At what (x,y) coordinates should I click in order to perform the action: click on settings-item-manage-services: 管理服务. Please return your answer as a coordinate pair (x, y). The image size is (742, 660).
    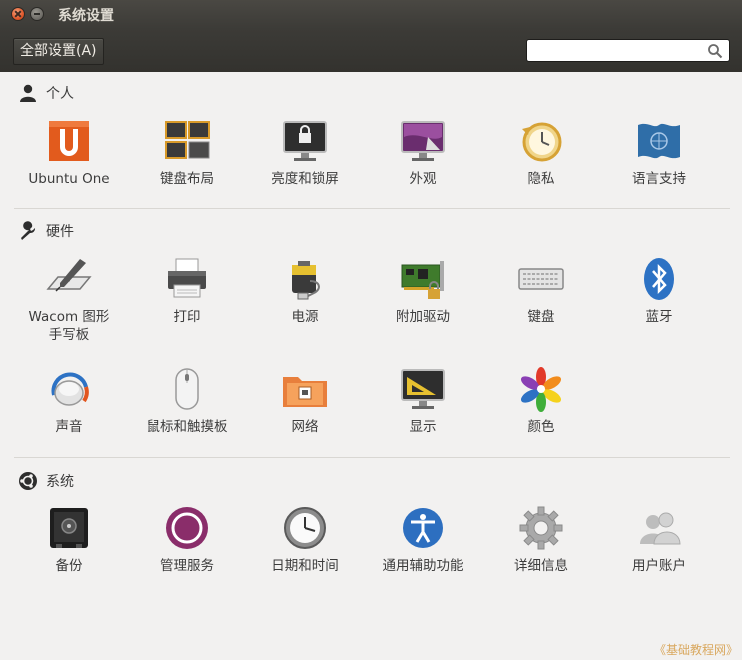
    Looking at the image, I should click on (187, 539).